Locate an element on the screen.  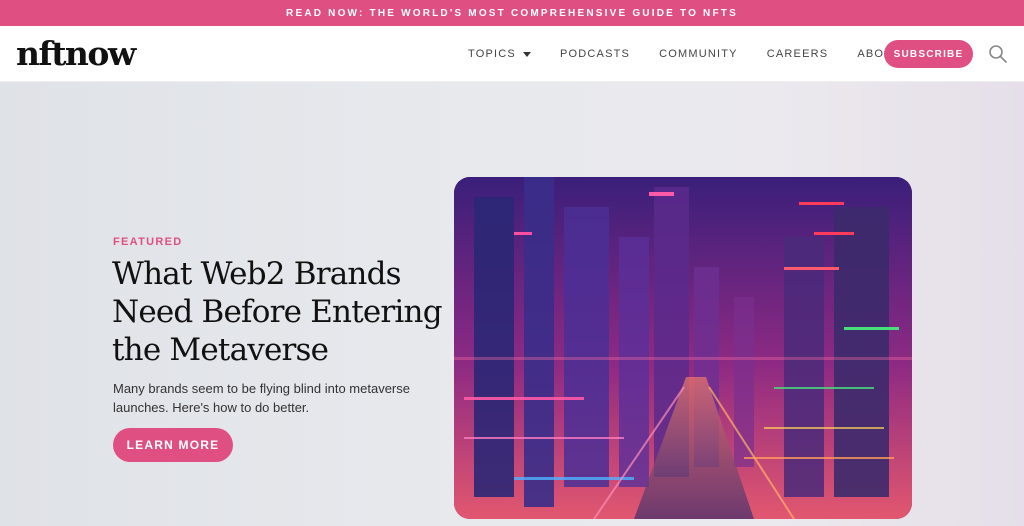
menu-item-label: COMMUNITY is located at coordinates (698, 54).